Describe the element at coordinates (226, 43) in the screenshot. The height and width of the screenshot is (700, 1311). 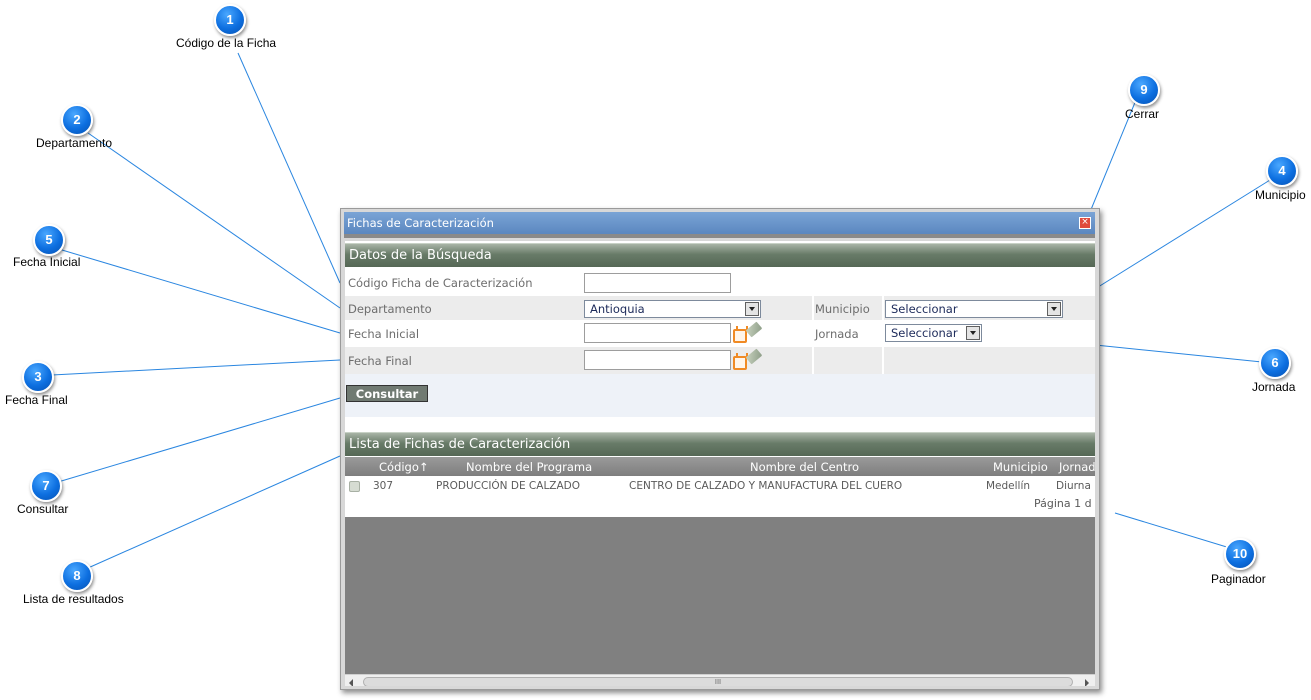
I see `callout-label-codigo: Código de la Ficha` at that location.